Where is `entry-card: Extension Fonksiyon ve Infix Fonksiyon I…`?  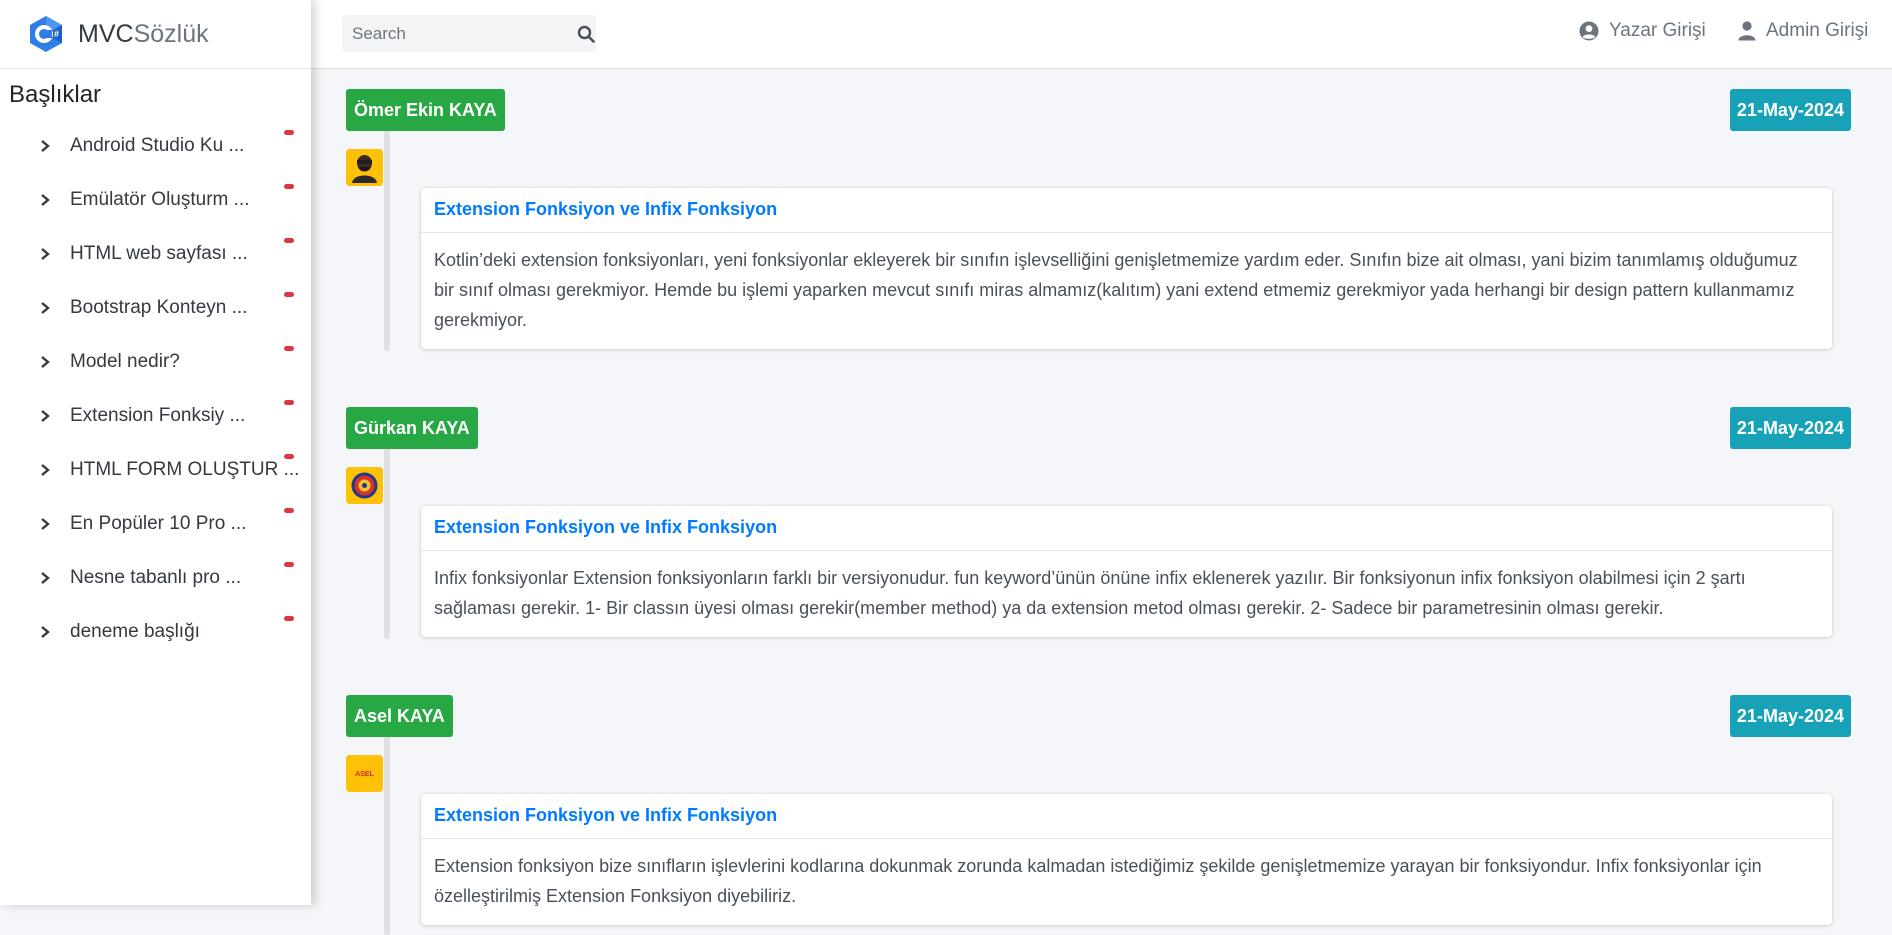
entry-card: Extension Fonksiyon ve Infix Fonksiyon I… is located at coordinates (1126, 571).